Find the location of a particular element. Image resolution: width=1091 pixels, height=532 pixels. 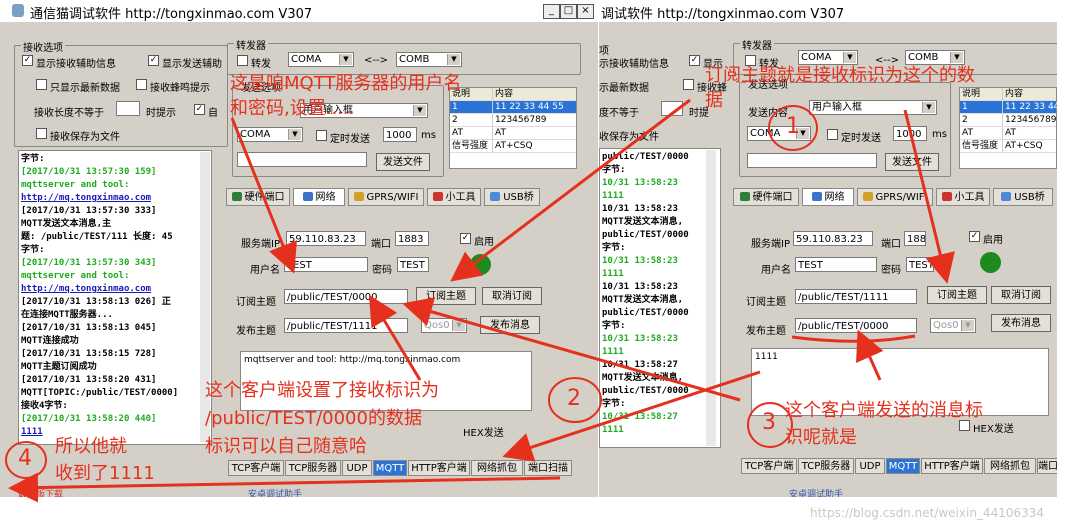

circle-4-number: 4 is located at coordinates (25, 458).